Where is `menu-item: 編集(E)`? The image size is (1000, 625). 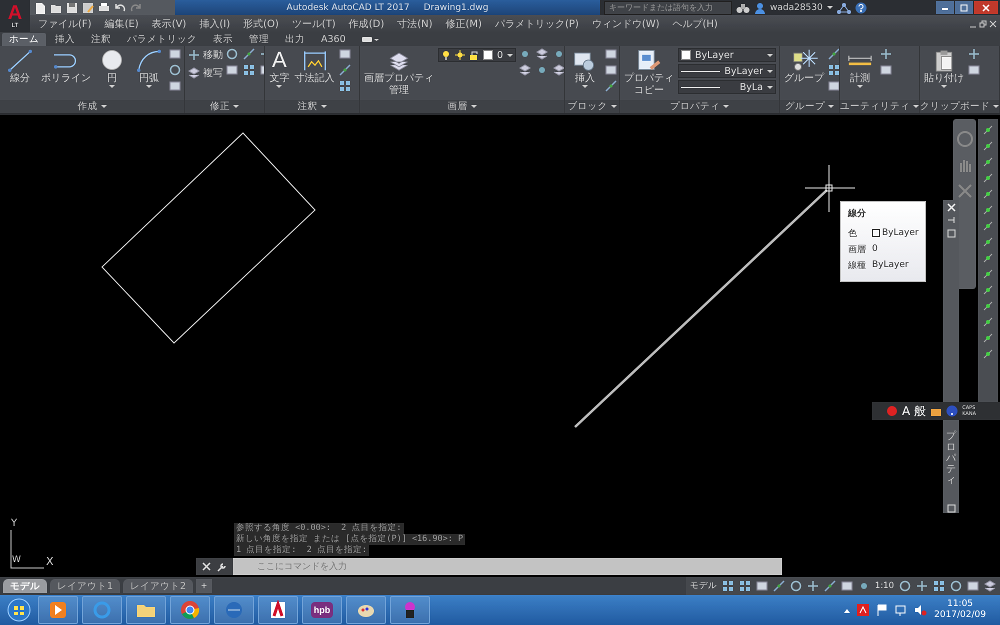 menu-item: 編集(E) is located at coordinates (121, 23).